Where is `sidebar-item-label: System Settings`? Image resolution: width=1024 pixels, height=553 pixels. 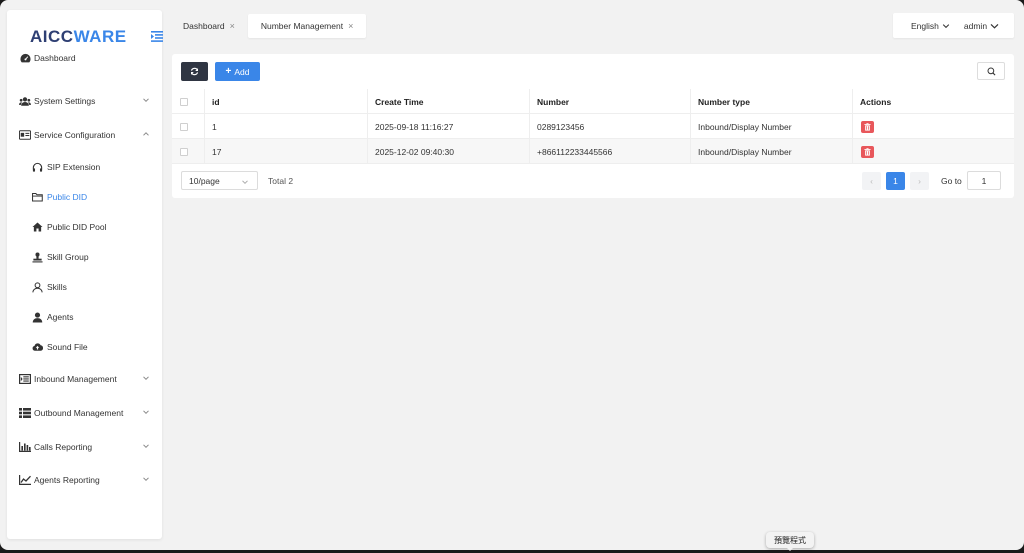
sidebar-item-label: System Settings is located at coordinates (65, 101).